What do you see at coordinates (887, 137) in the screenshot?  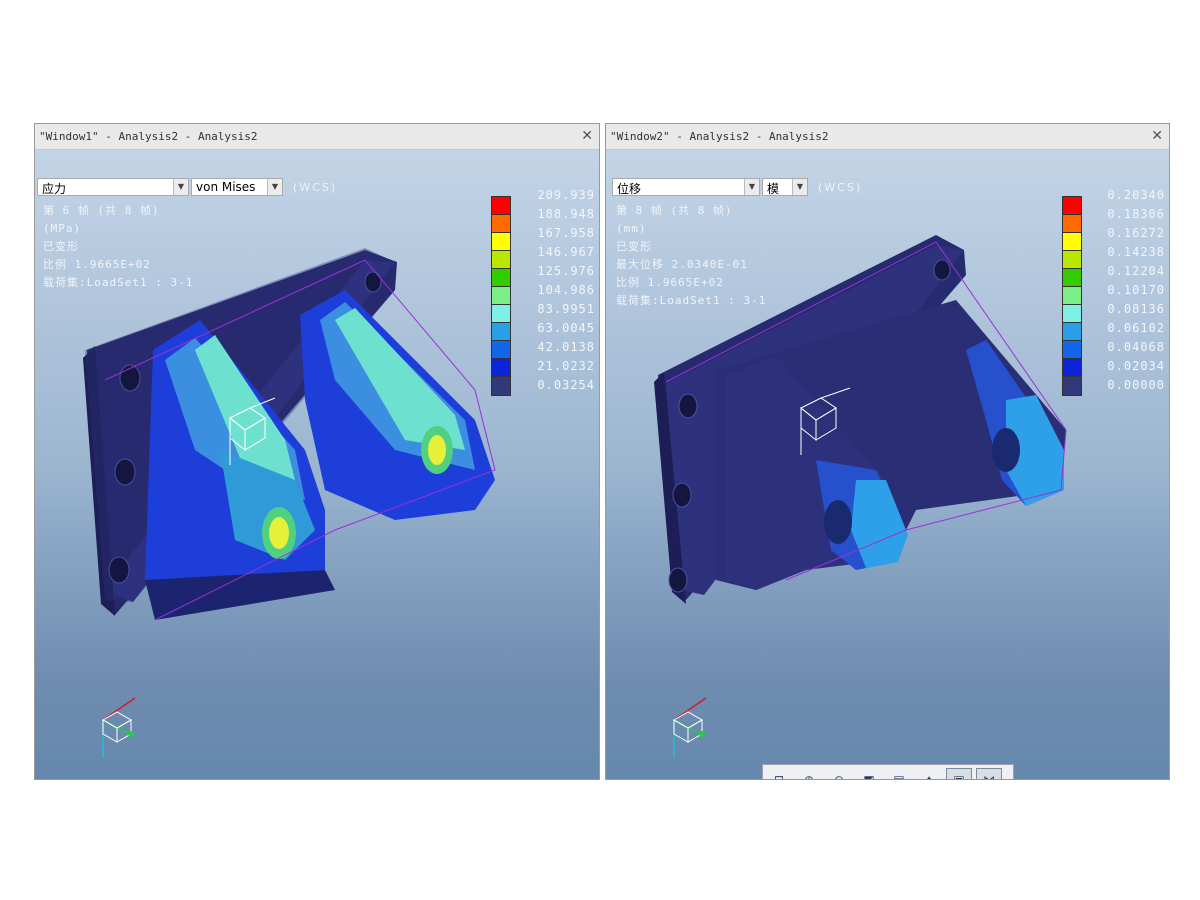 I see `window2-titlebar: "Window2" - Analysis2 - Analysis2 ✕` at bounding box center [887, 137].